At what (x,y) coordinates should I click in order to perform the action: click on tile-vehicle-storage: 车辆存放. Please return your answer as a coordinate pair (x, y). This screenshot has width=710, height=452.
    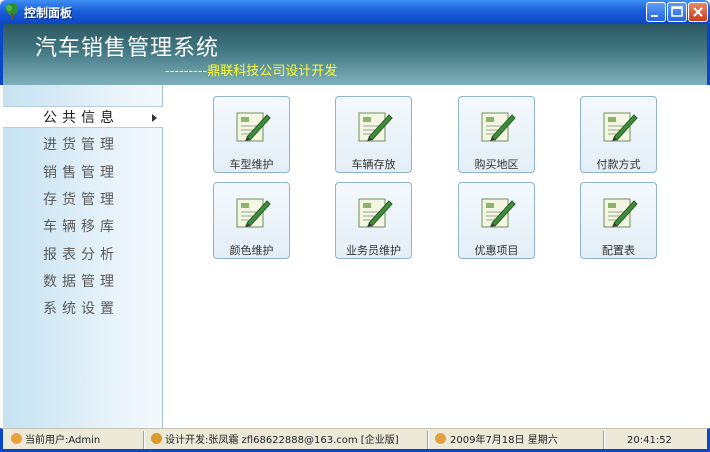
    Looking at the image, I should click on (373, 134).